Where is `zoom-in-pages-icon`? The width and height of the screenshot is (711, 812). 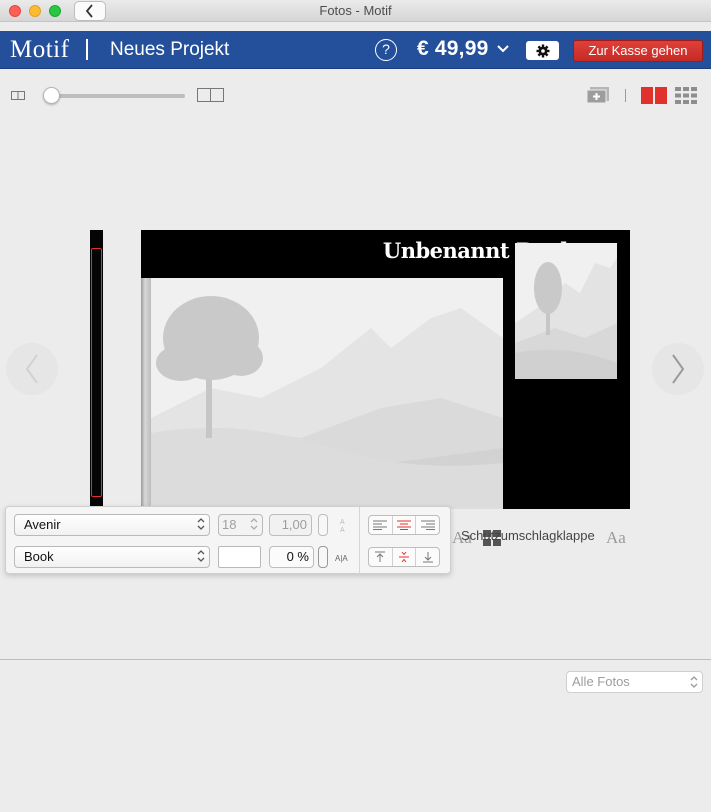
zoom-in-pages-icon is located at coordinates (210, 95).